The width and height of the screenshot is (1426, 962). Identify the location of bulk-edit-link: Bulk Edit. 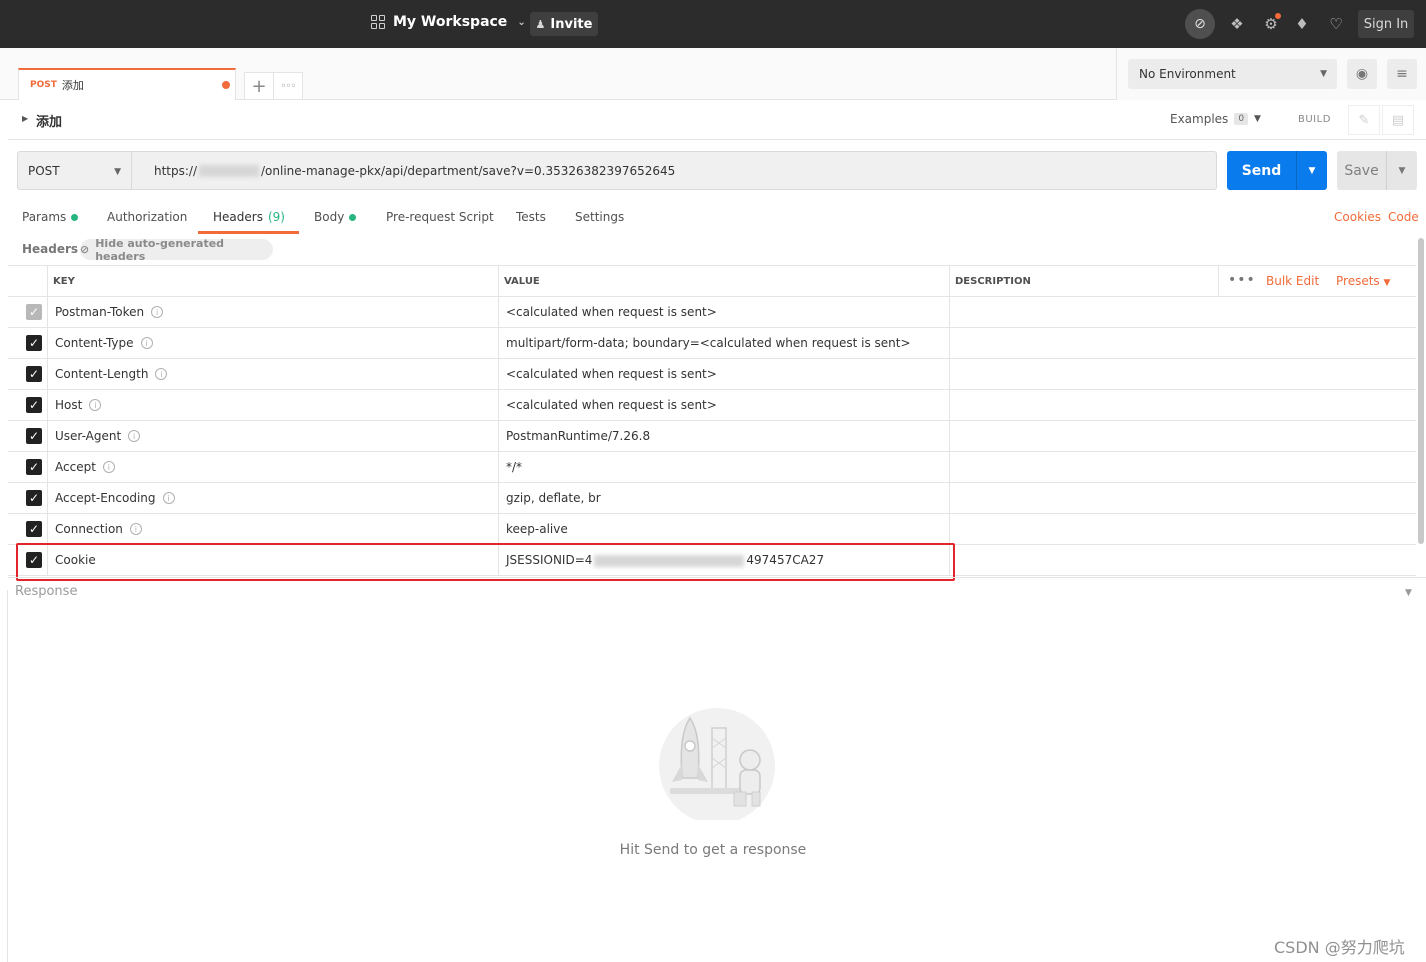
(1292, 281).